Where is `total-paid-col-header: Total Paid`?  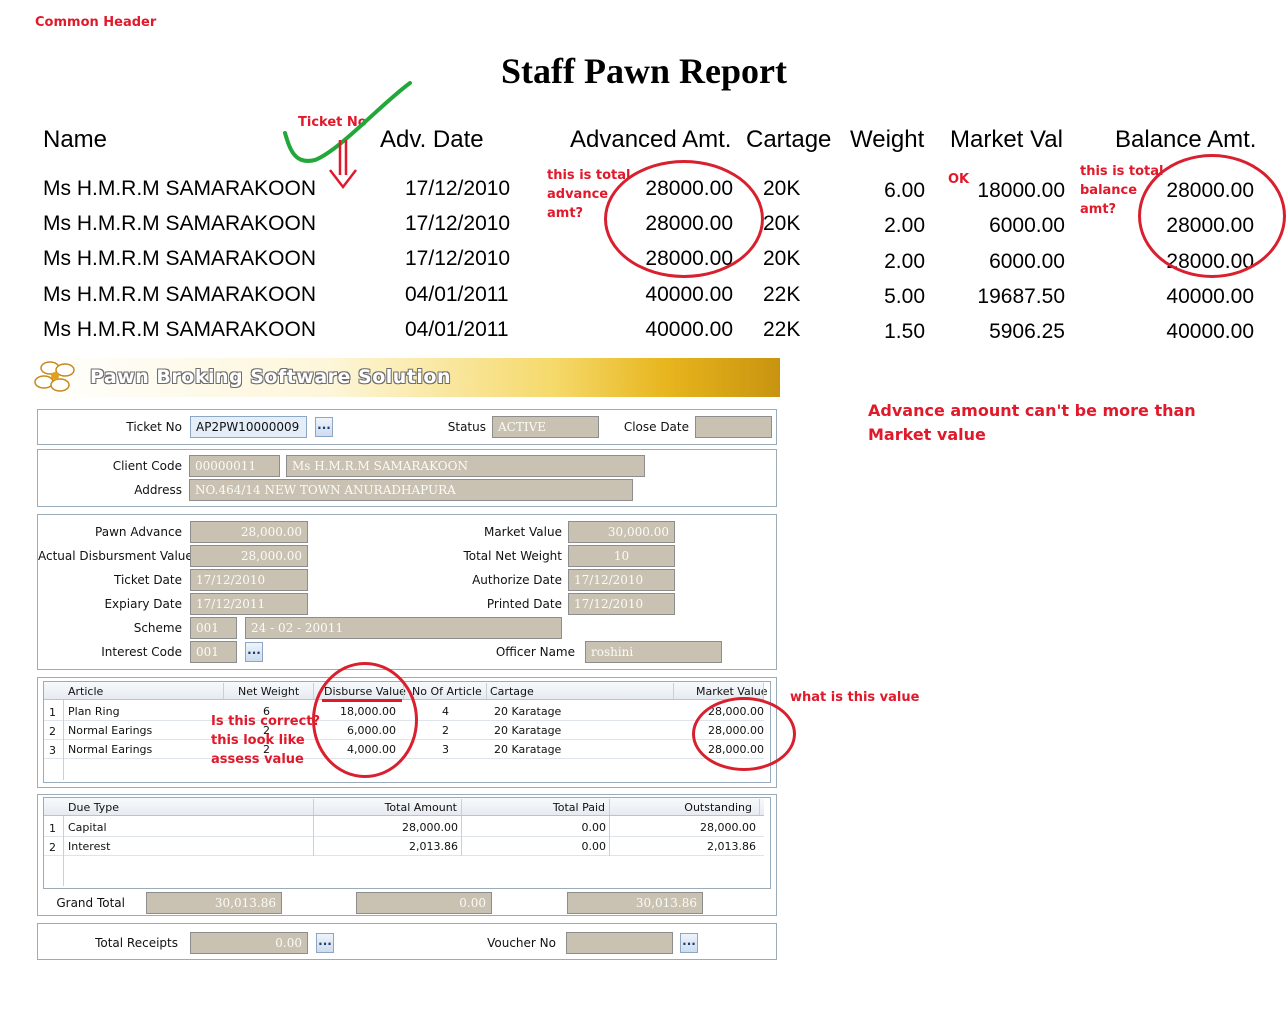 total-paid-col-header: Total Paid is located at coordinates (537, 807).